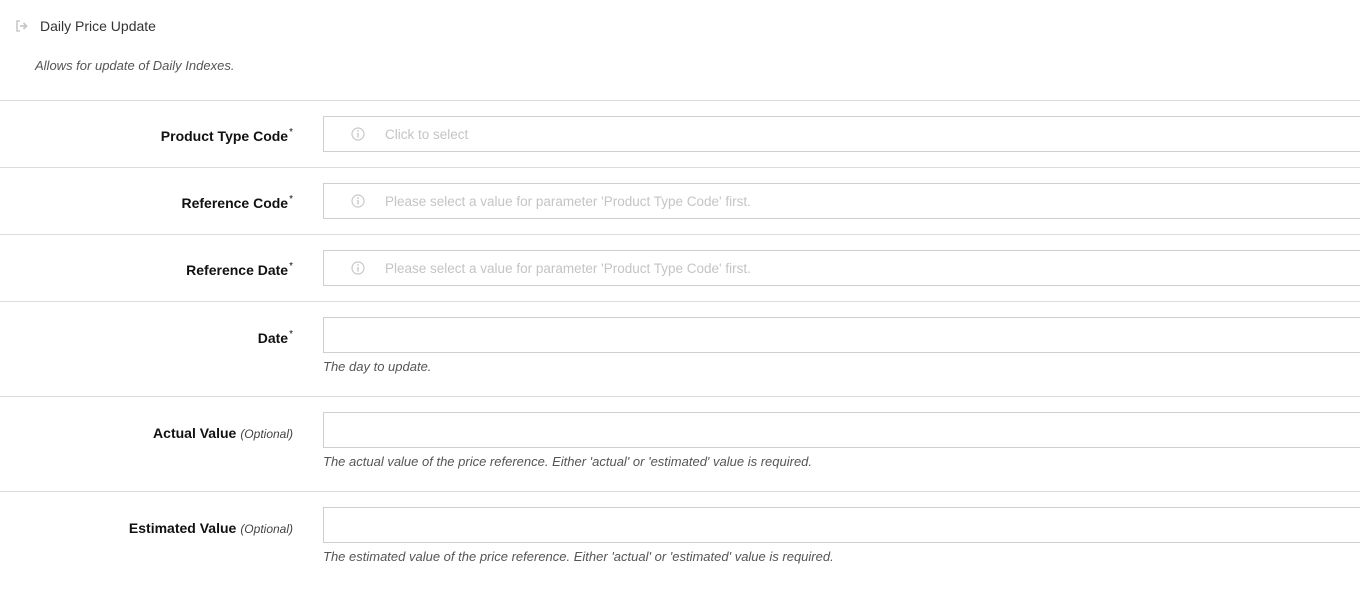  What do you see at coordinates (841, 525) in the screenshot?
I see `estimated-value-input` at bounding box center [841, 525].